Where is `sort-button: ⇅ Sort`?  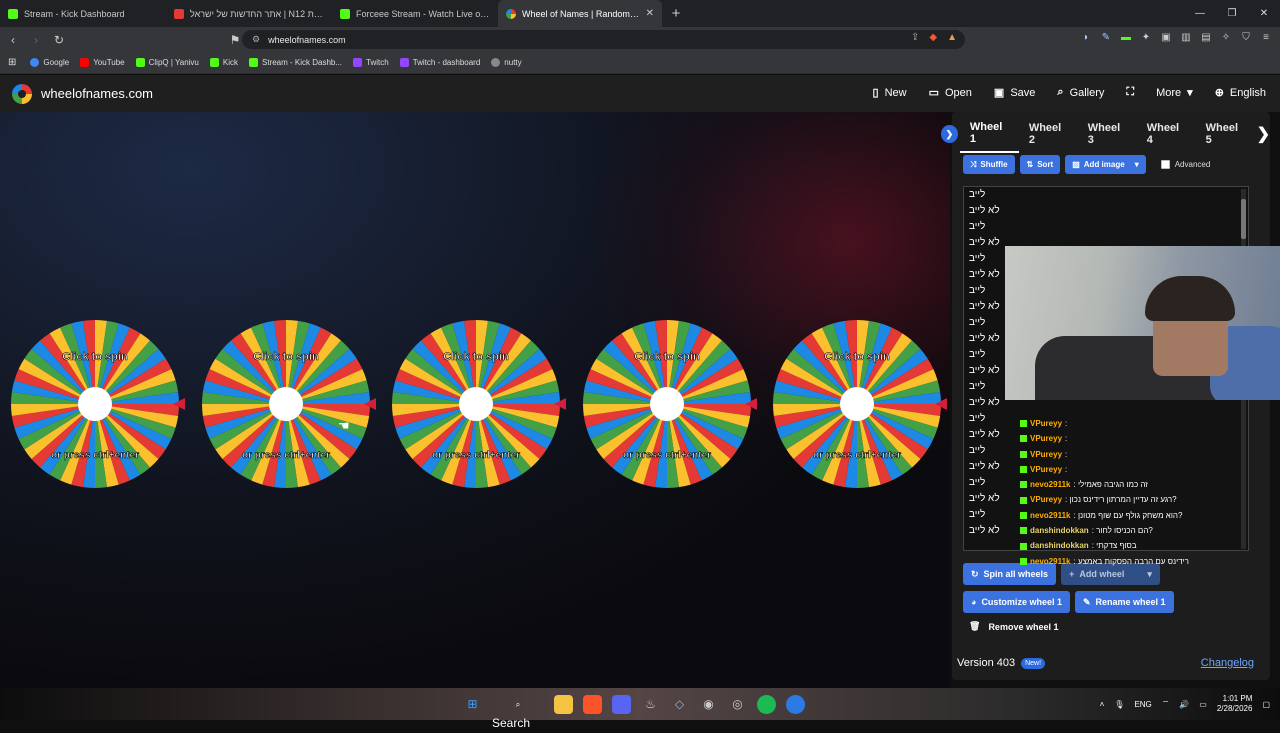
sort-button: ⇅ Sort is located at coordinates (1040, 164).